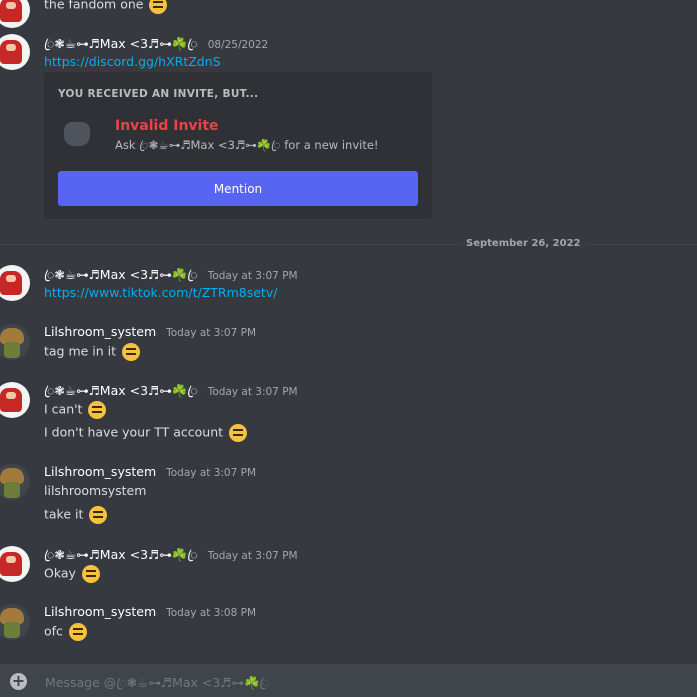 Image resolution: width=697 pixels, height=697 pixels. What do you see at coordinates (60, 573) in the screenshot?
I see `message-text-content: Okay` at bounding box center [60, 573].